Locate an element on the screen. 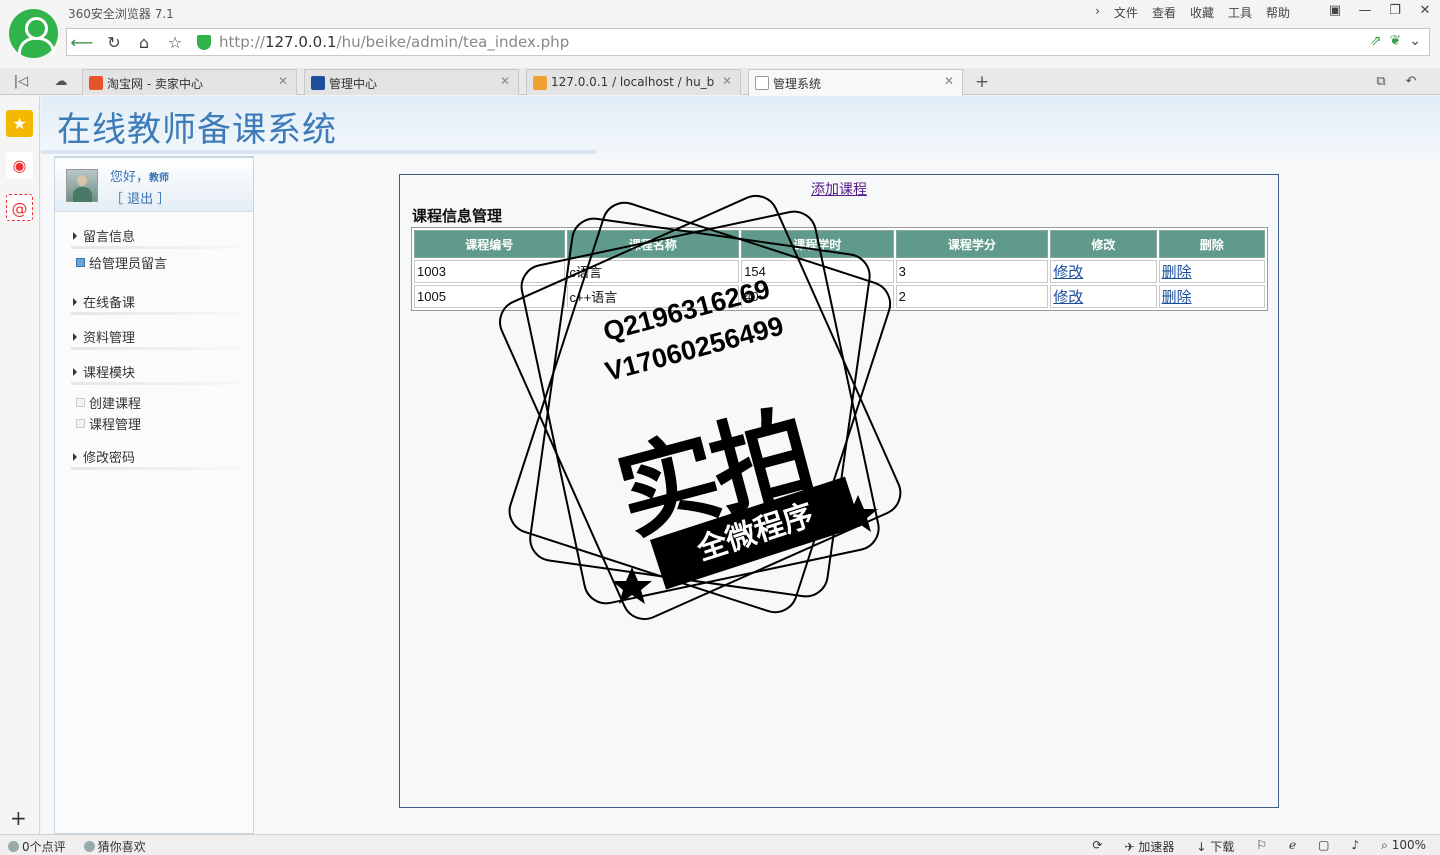 The image size is (1440, 855). browser-side-dock: ★ ◉ @ + is located at coordinates (20, 465).